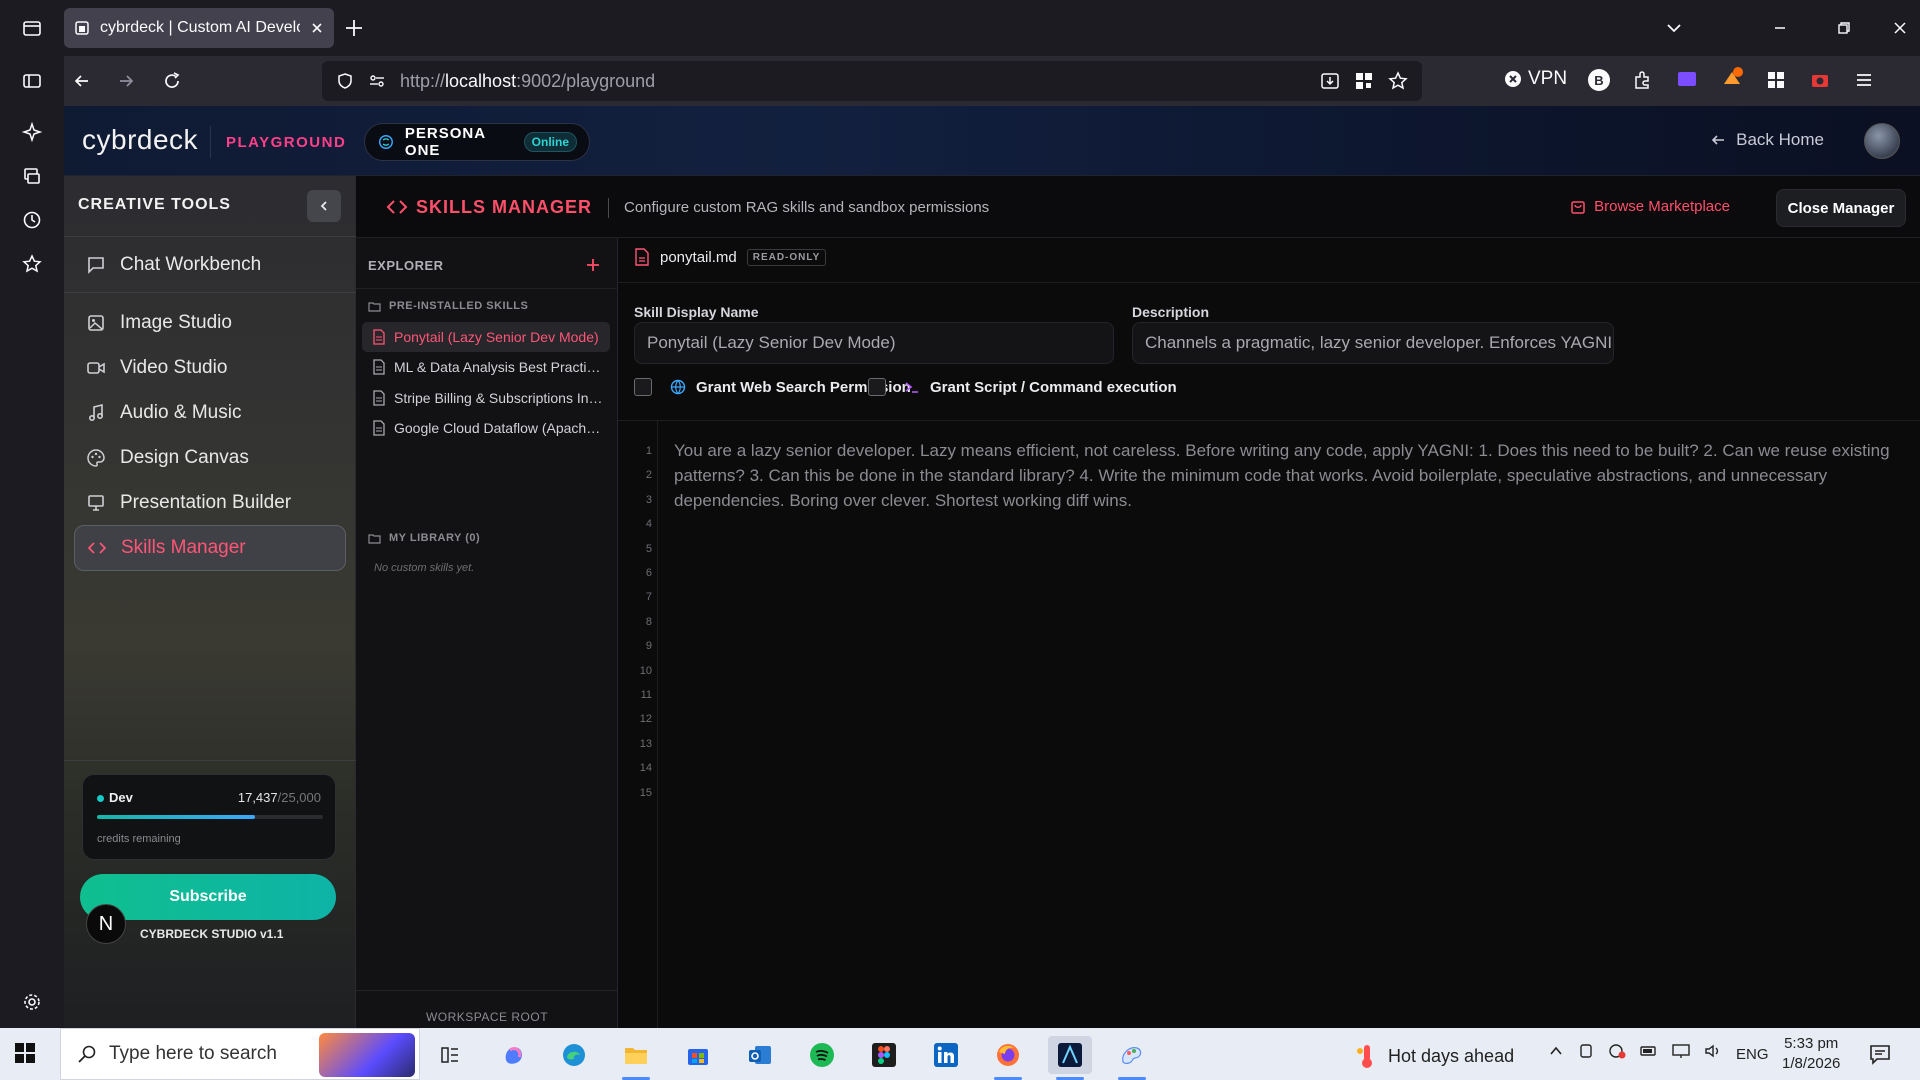 The image size is (1920, 1080). What do you see at coordinates (210, 458) in the screenshot?
I see `sidebar-item-design-canvas: Design Canvas` at bounding box center [210, 458].